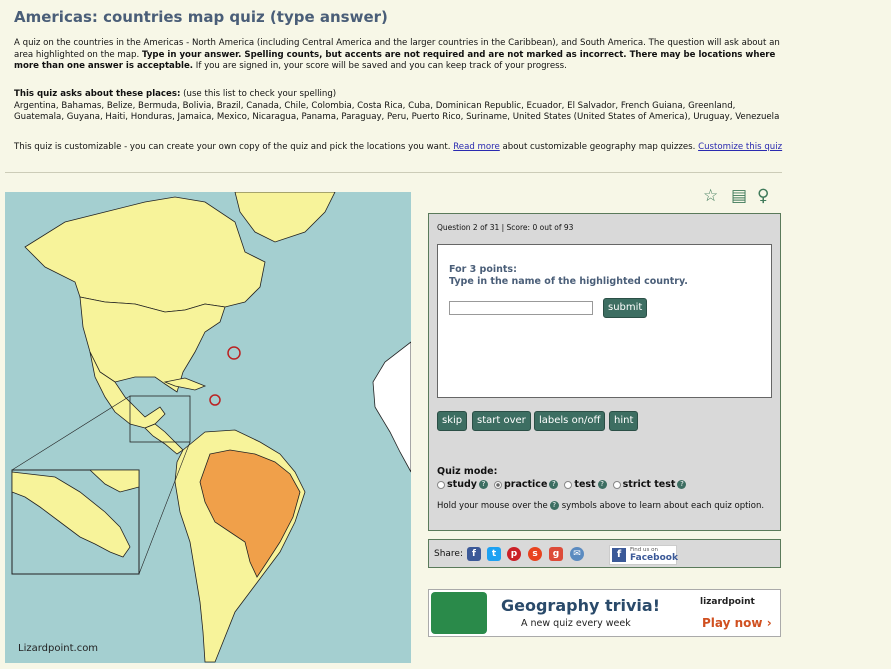 Image resolution: width=891 pixels, height=669 pixels. I want to click on question-info: Question 2 of 31 | Score: 0 out of 93, so click(505, 227).